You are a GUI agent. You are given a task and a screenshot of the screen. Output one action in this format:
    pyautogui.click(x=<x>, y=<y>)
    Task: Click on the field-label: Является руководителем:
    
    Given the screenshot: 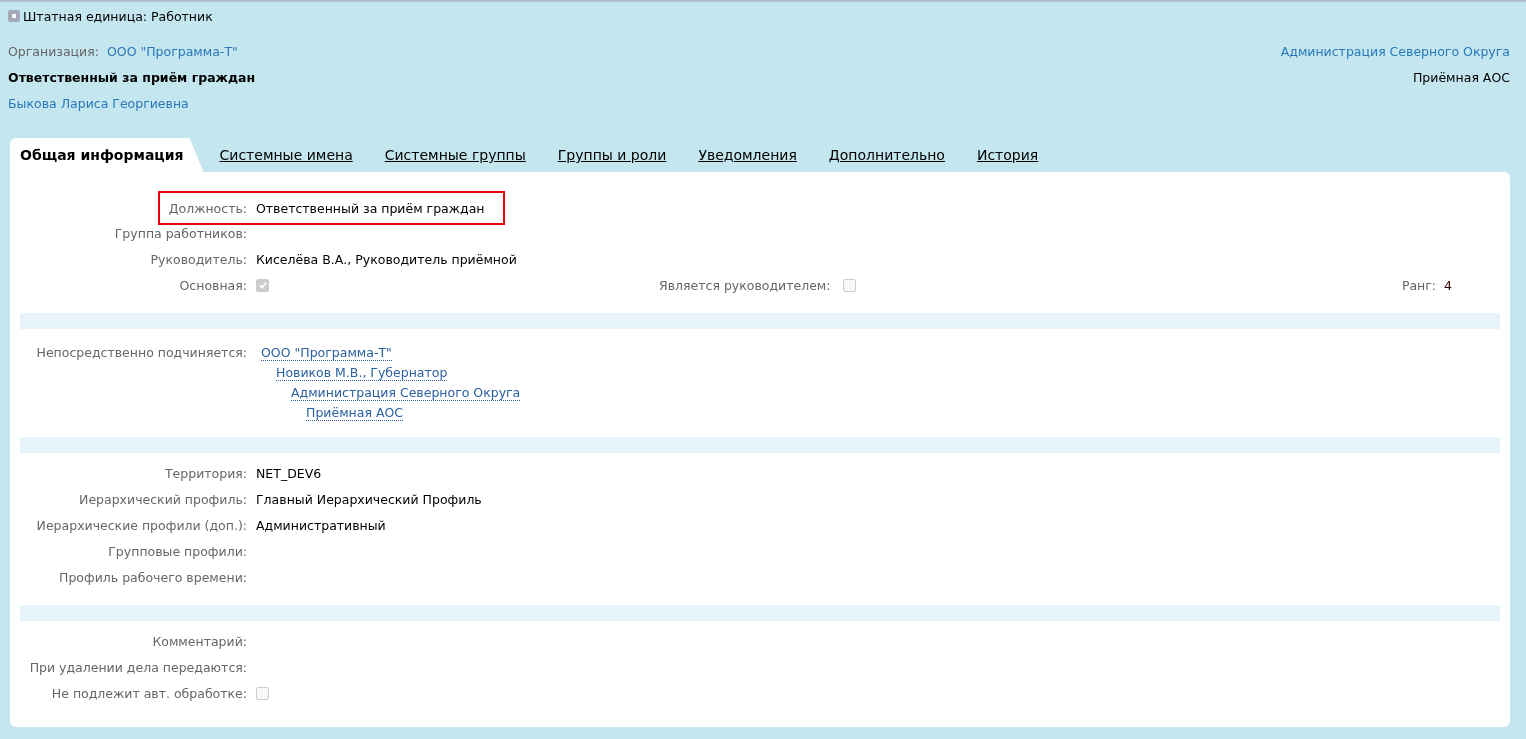 What is the action you would take?
    pyautogui.click(x=745, y=285)
    